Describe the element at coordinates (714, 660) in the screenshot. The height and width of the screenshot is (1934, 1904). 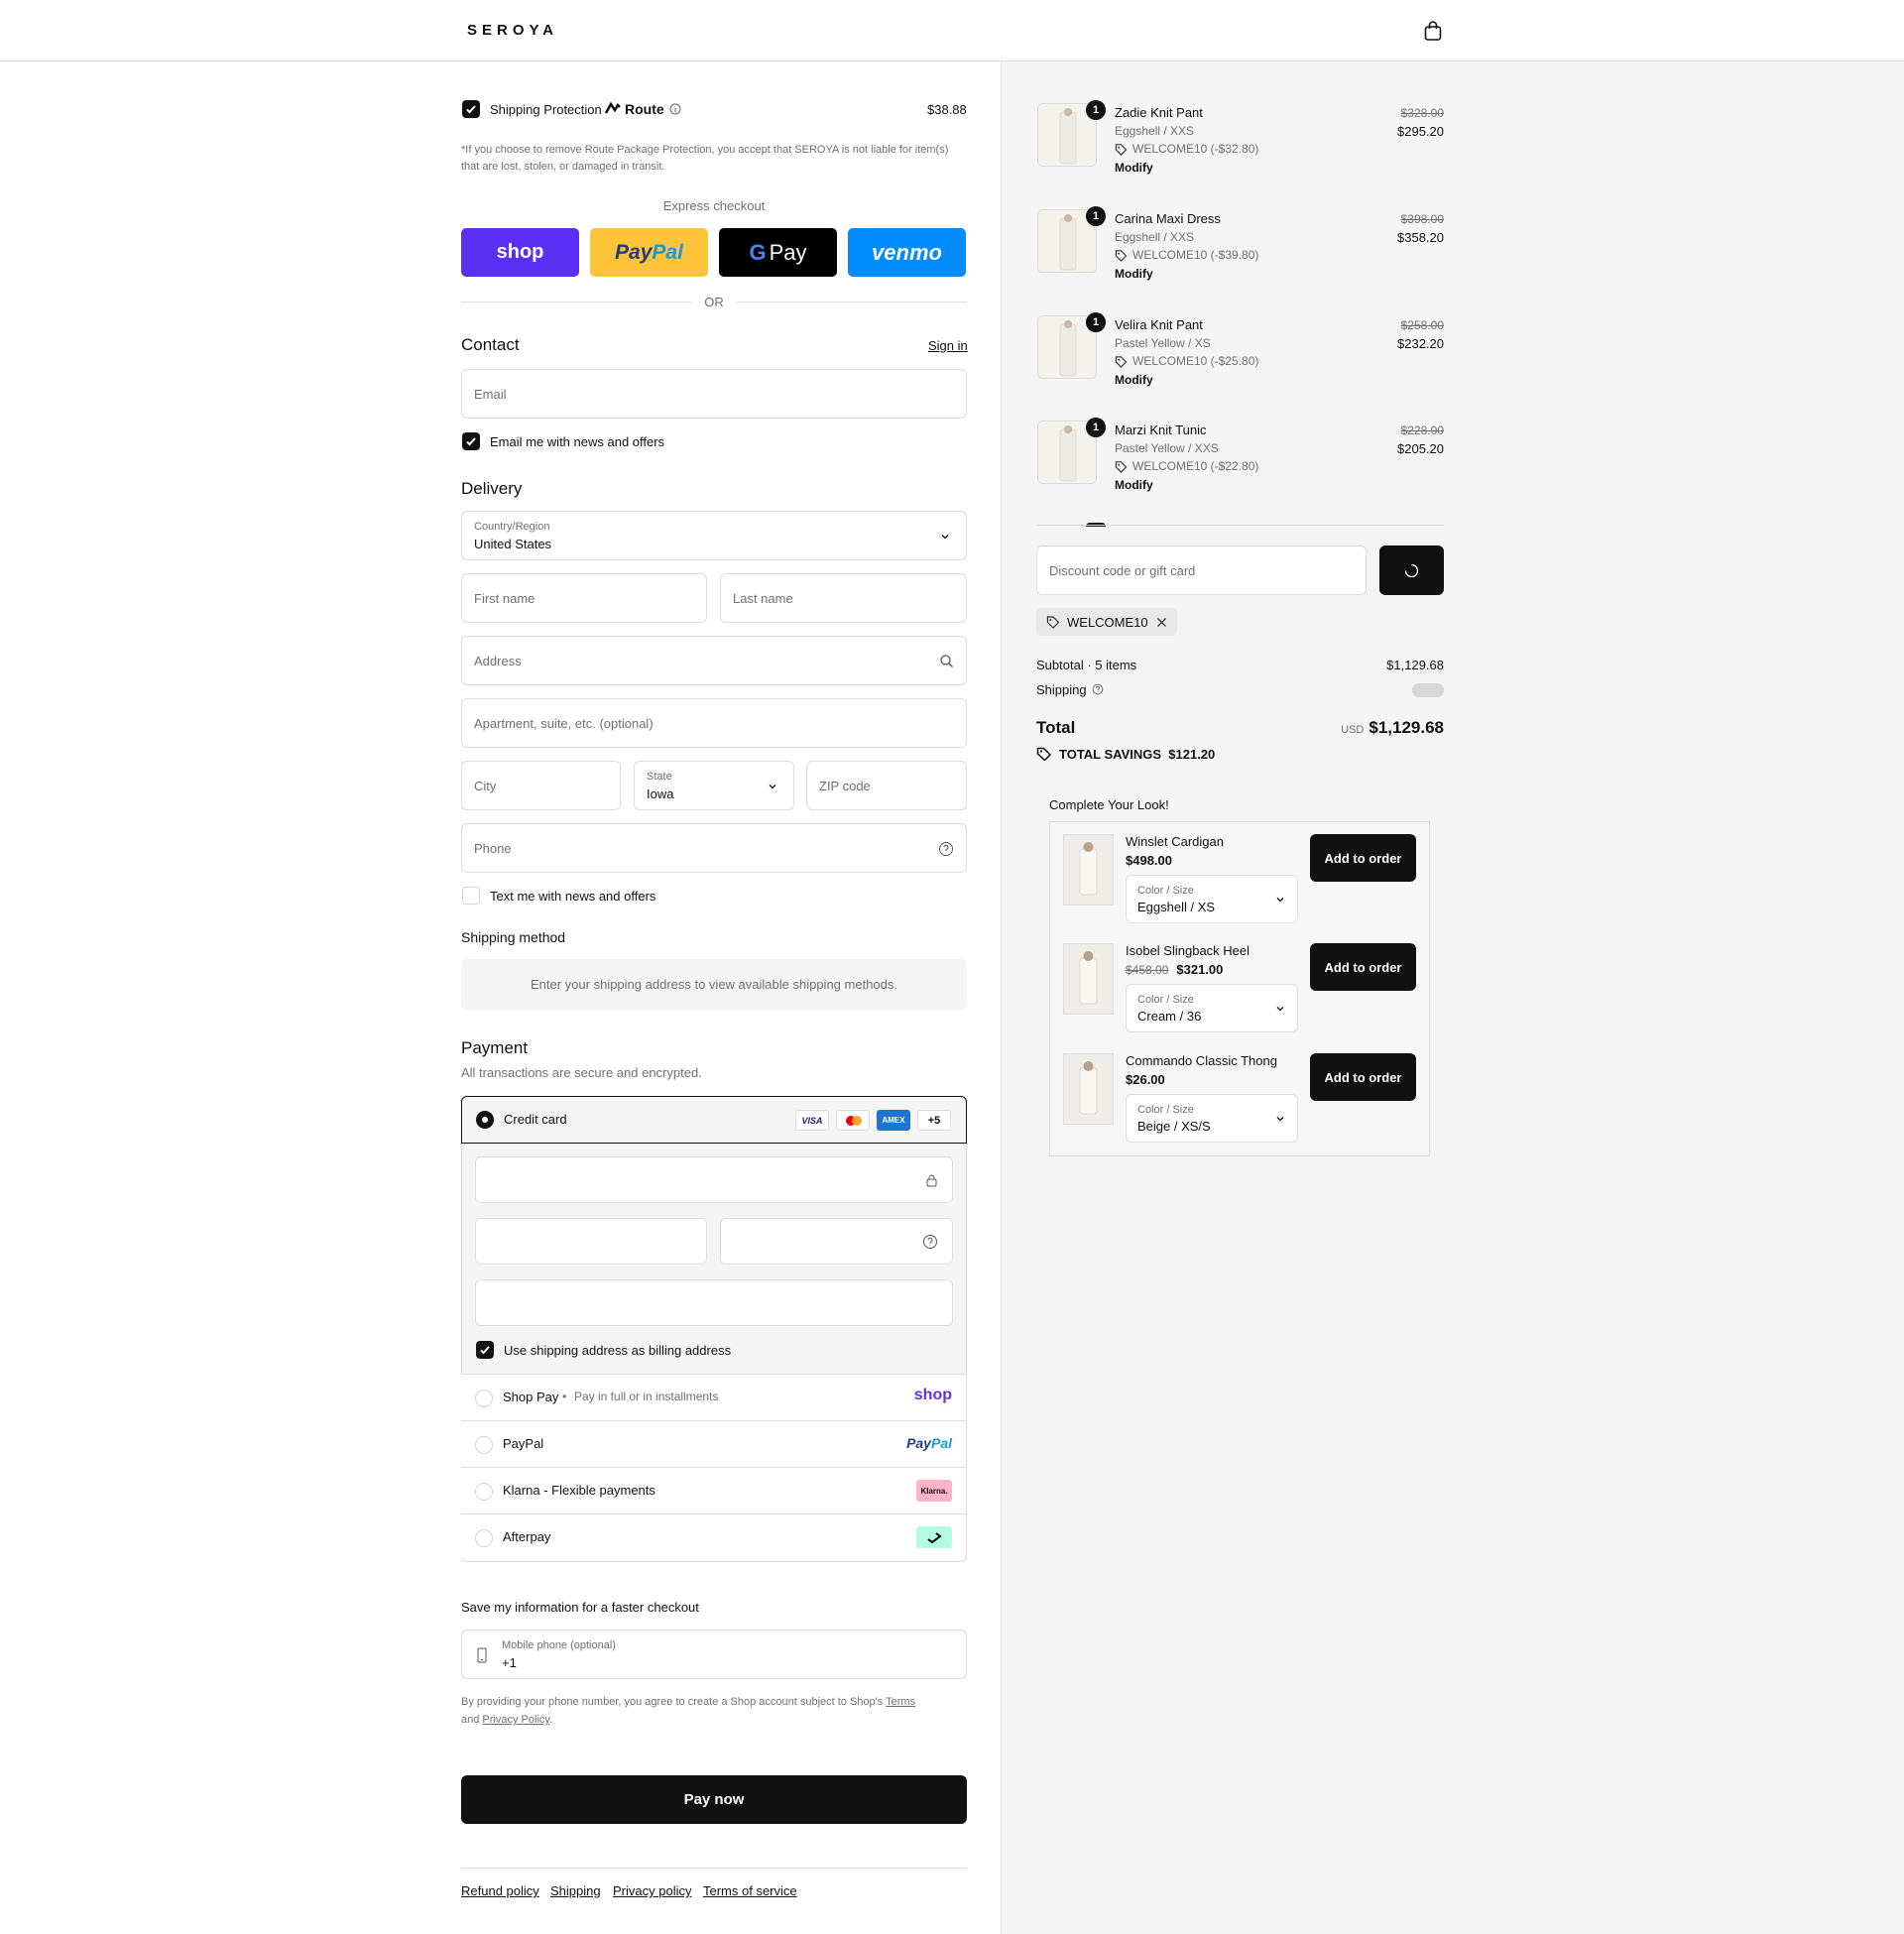
I see `address-input: Address` at that location.